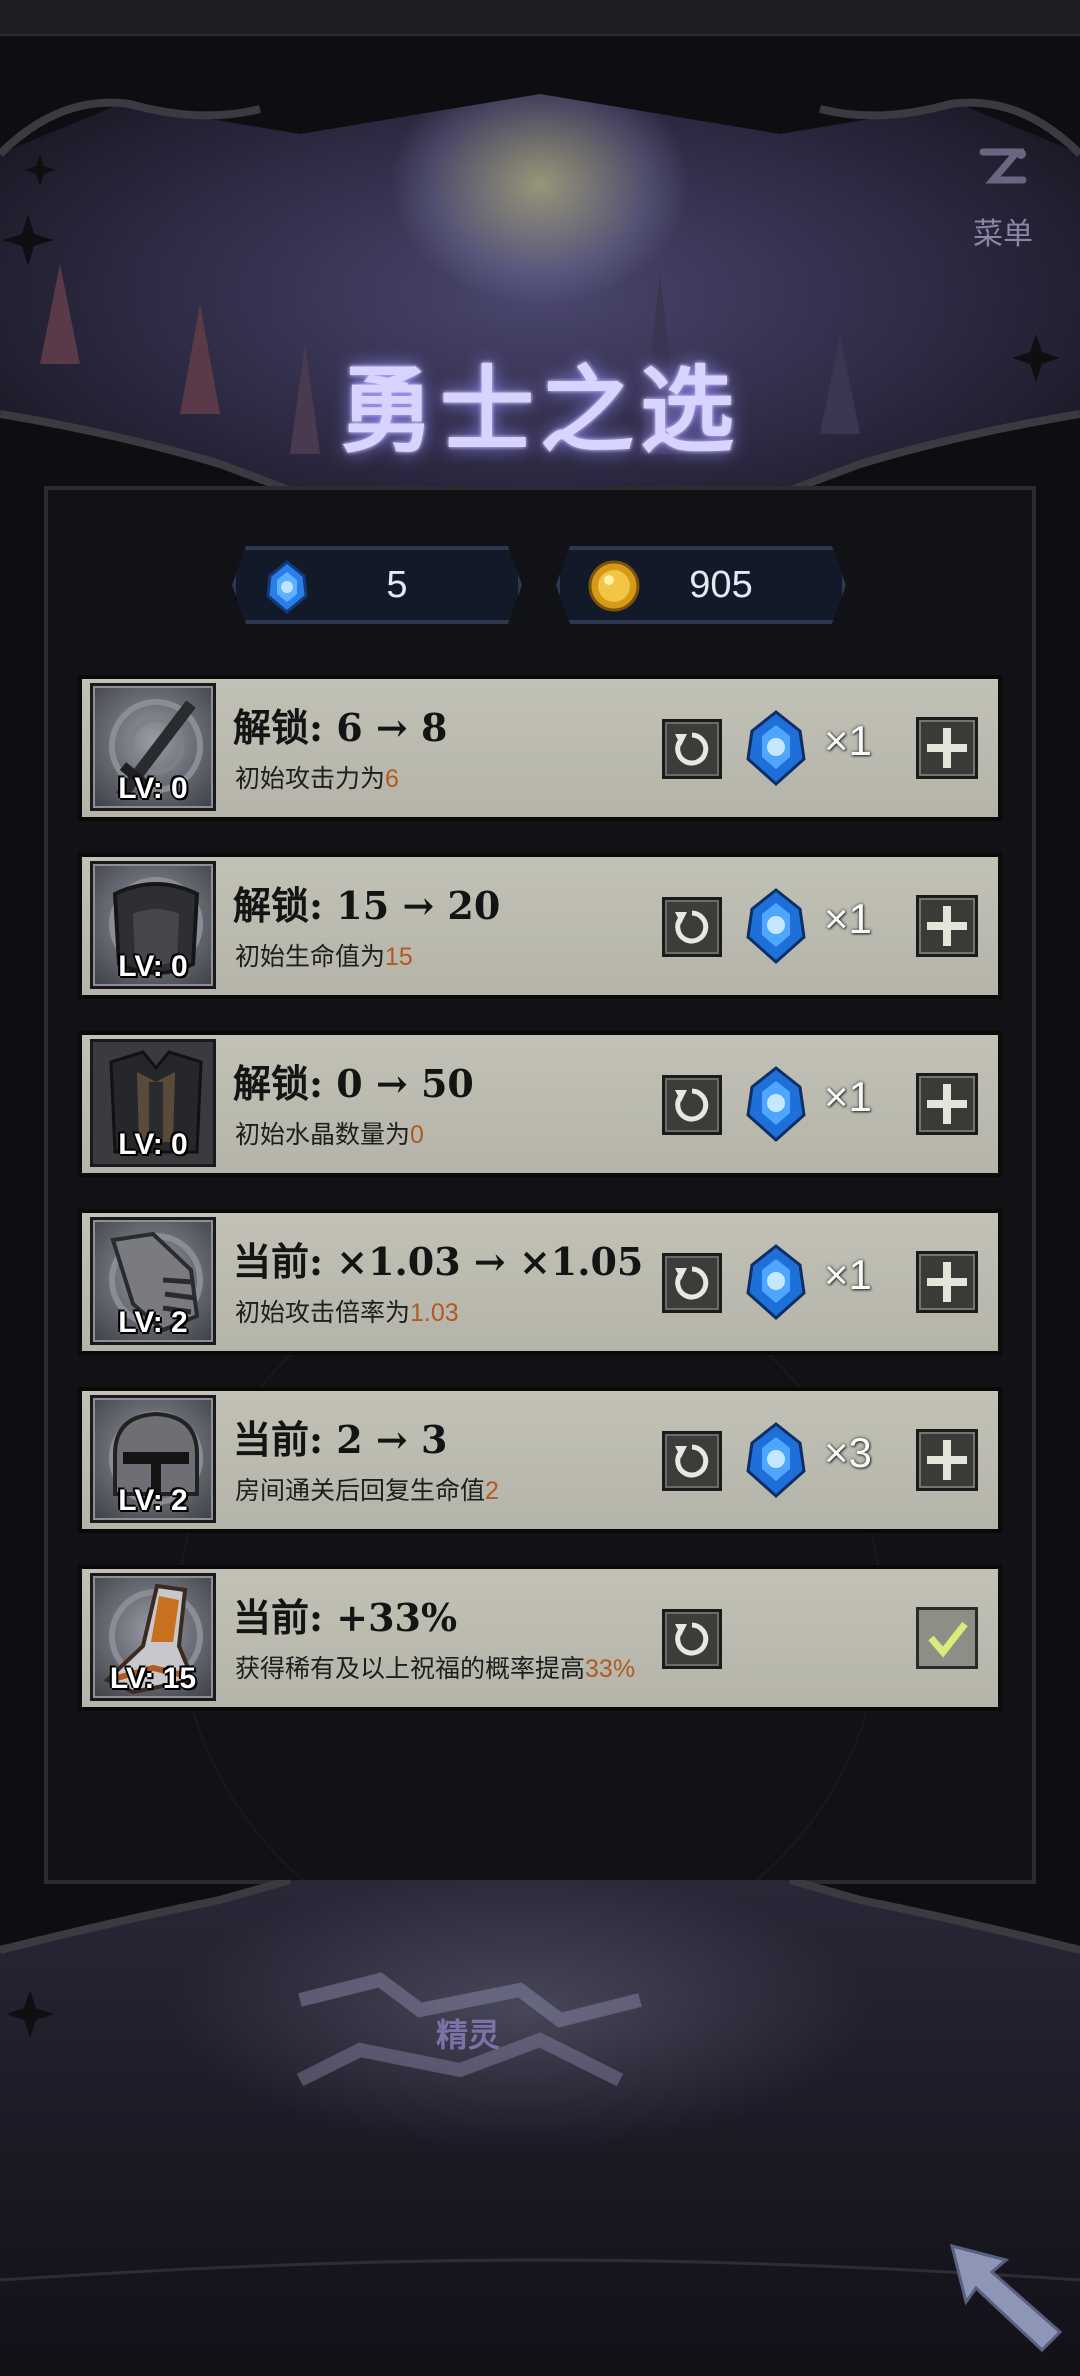 This screenshot has width=1080, height=2376. I want to click on back-button, so click(1006, 2296).